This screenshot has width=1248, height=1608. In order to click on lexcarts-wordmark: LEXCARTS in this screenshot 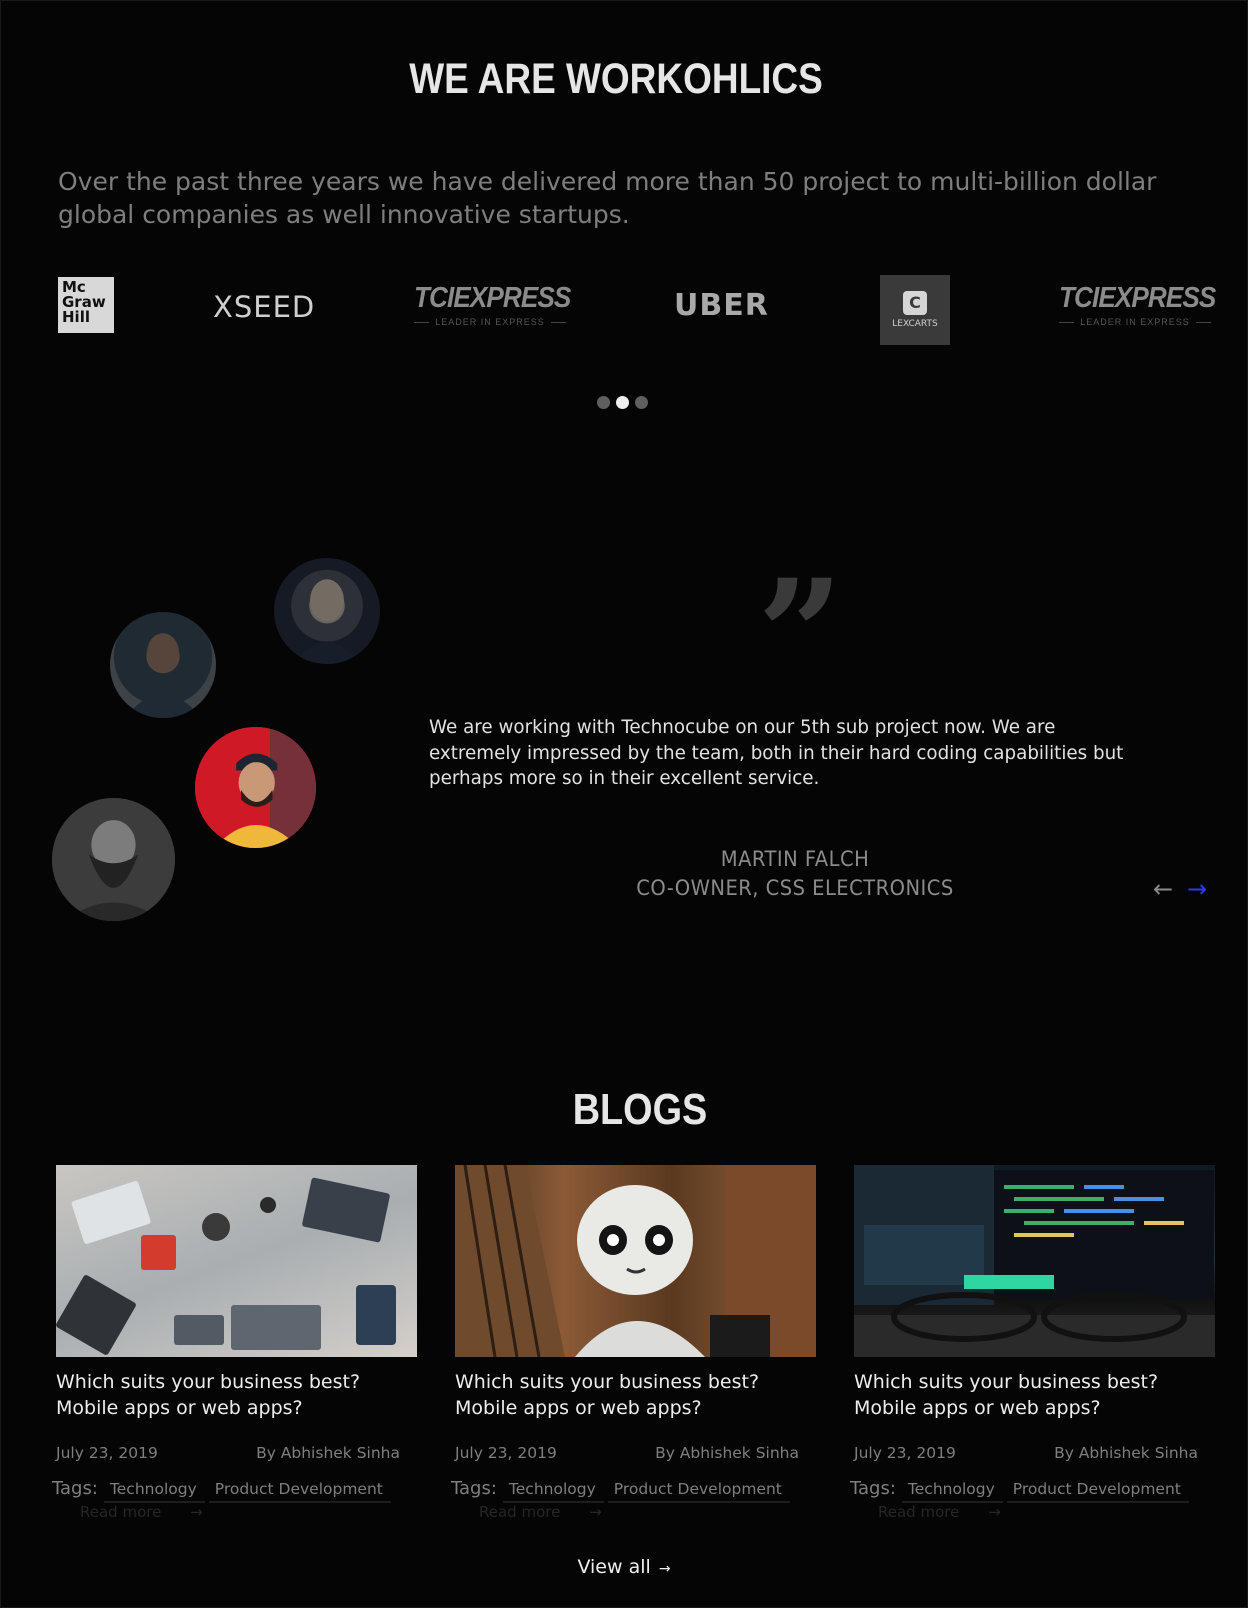, I will do `click(915, 324)`.